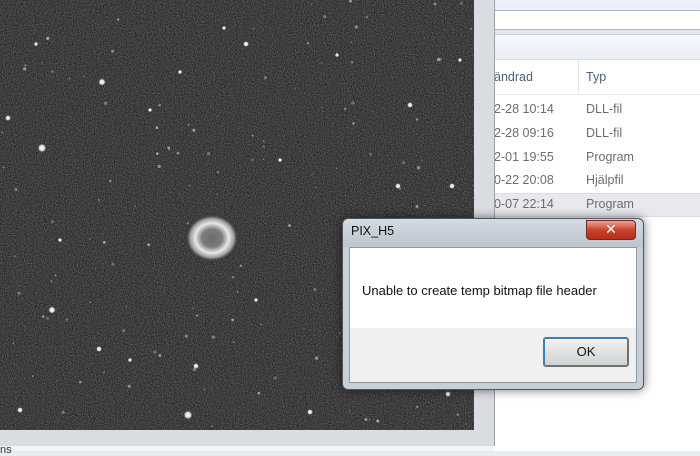  Describe the element at coordinates (590, 134) in the screenshot. I see `file-row: 2-28 09:16 DLL-fil` at that location.